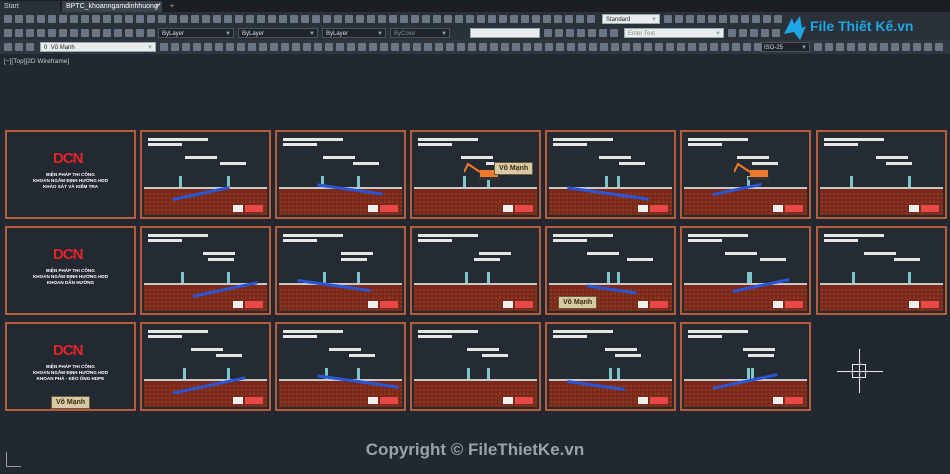 The image size is (950, 474). Describe the element at coordinates (420, 33) in the screenshot. I see `plotstyle-combo: ByColor ▼` at that location.